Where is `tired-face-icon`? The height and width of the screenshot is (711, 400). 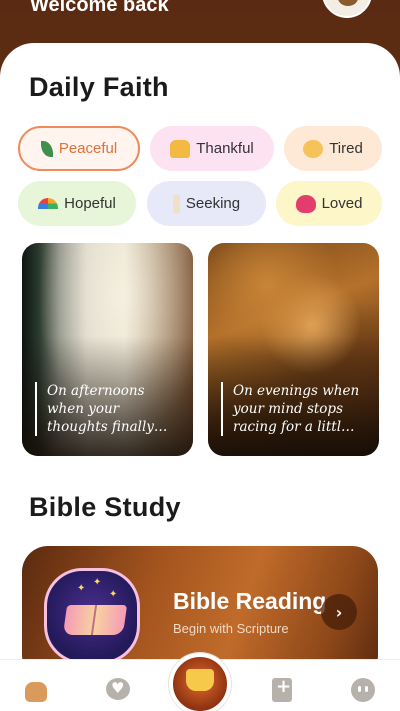 tired-face-icon is located at coordinates (313, 148).